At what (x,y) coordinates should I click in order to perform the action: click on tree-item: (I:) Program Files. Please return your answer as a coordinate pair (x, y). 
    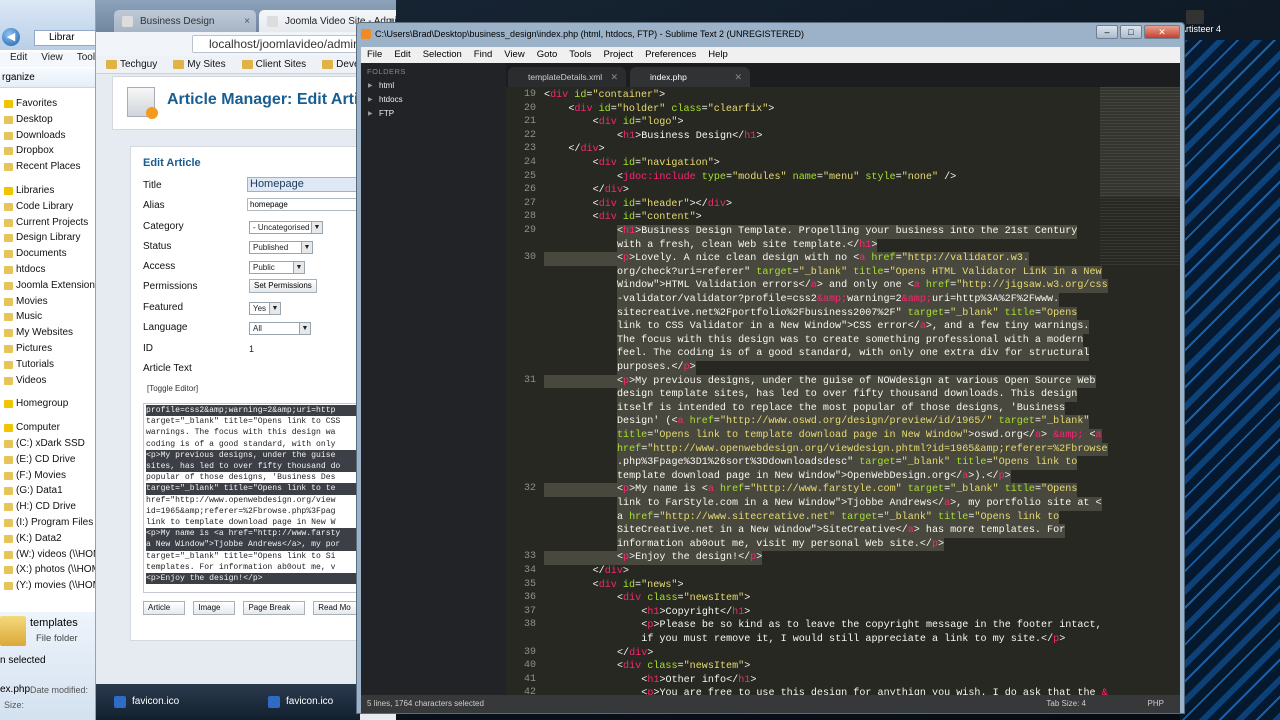
    Looking at the image, I should click on (47, 523).